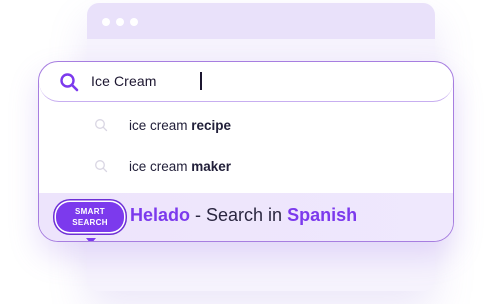  I want to click on smart-search-text: Helado - Search in Spanish, so click(243, 215).